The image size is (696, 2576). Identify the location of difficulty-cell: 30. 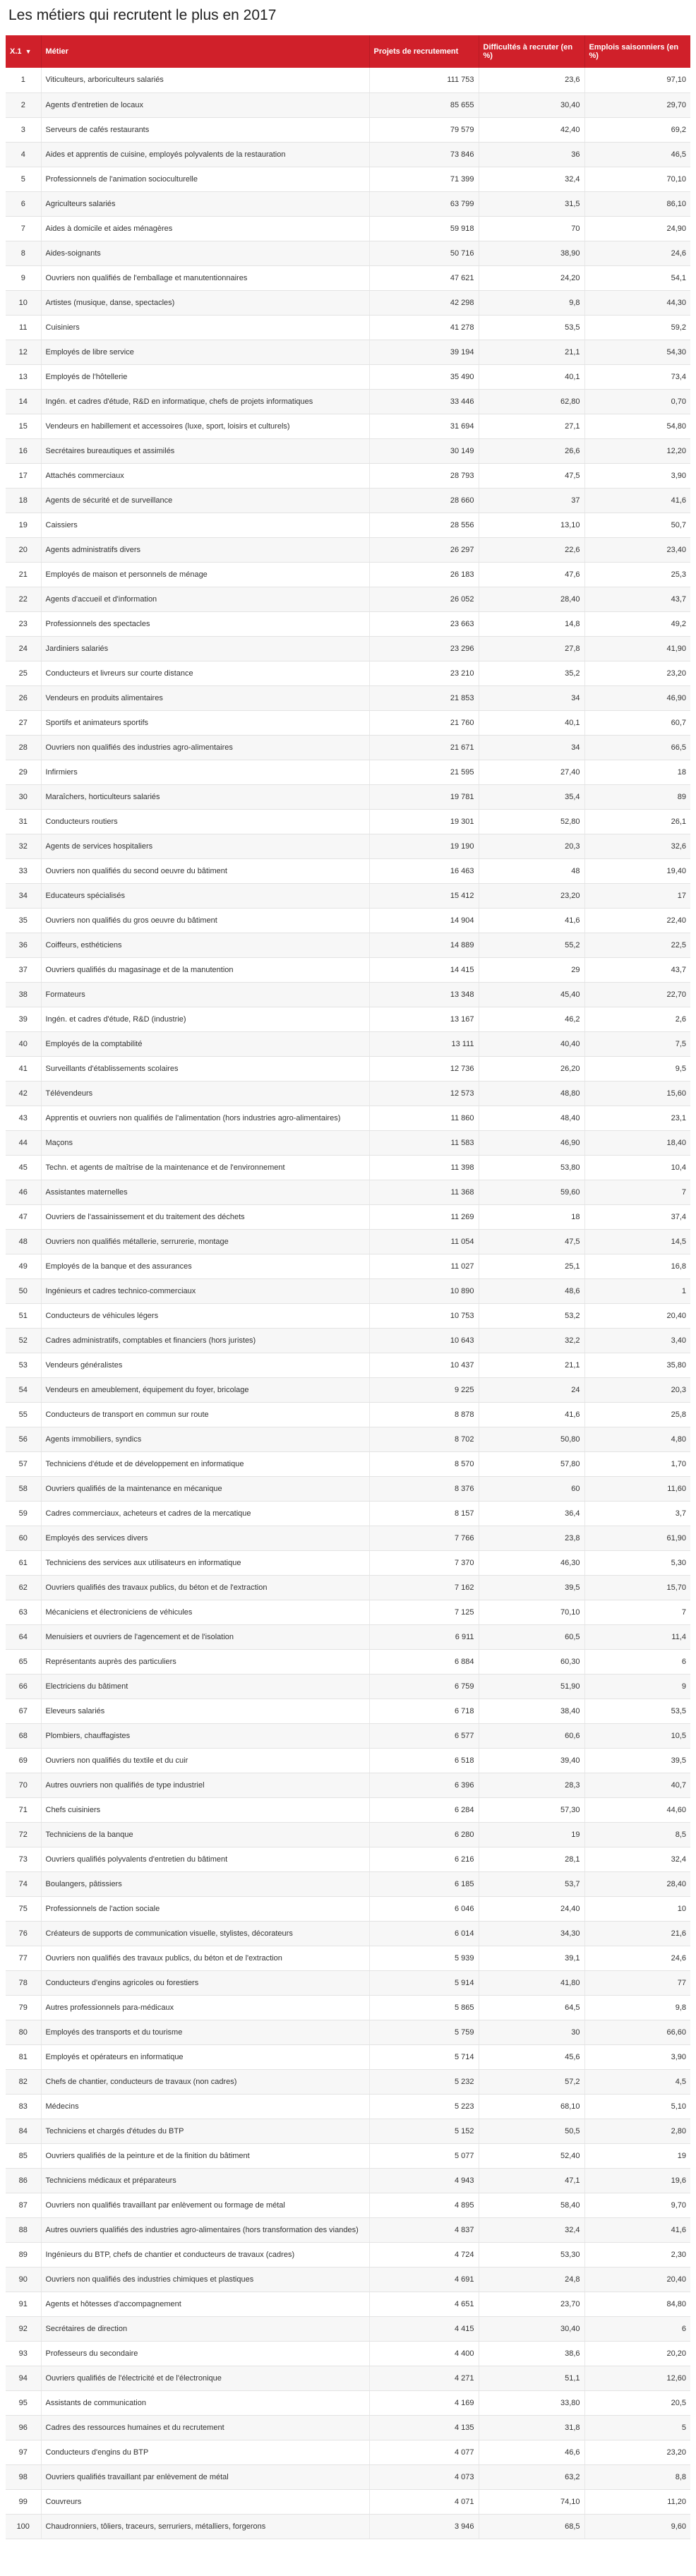
(532, 2032).